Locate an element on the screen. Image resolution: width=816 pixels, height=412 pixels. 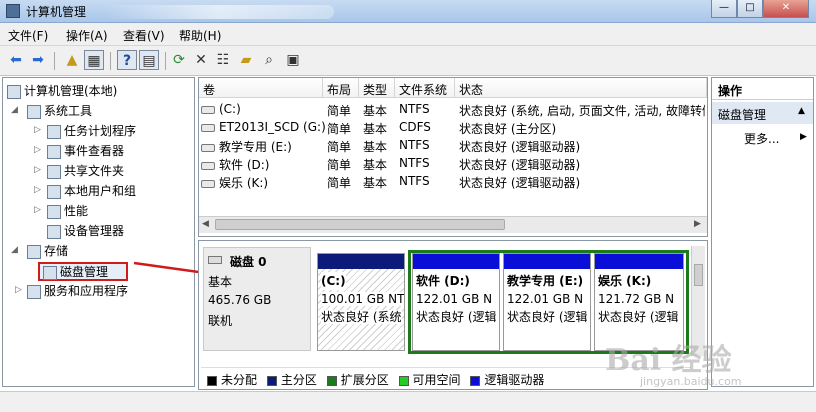
tree-label-local-users: 本地用户和组 is located at coordinates (100, 191).